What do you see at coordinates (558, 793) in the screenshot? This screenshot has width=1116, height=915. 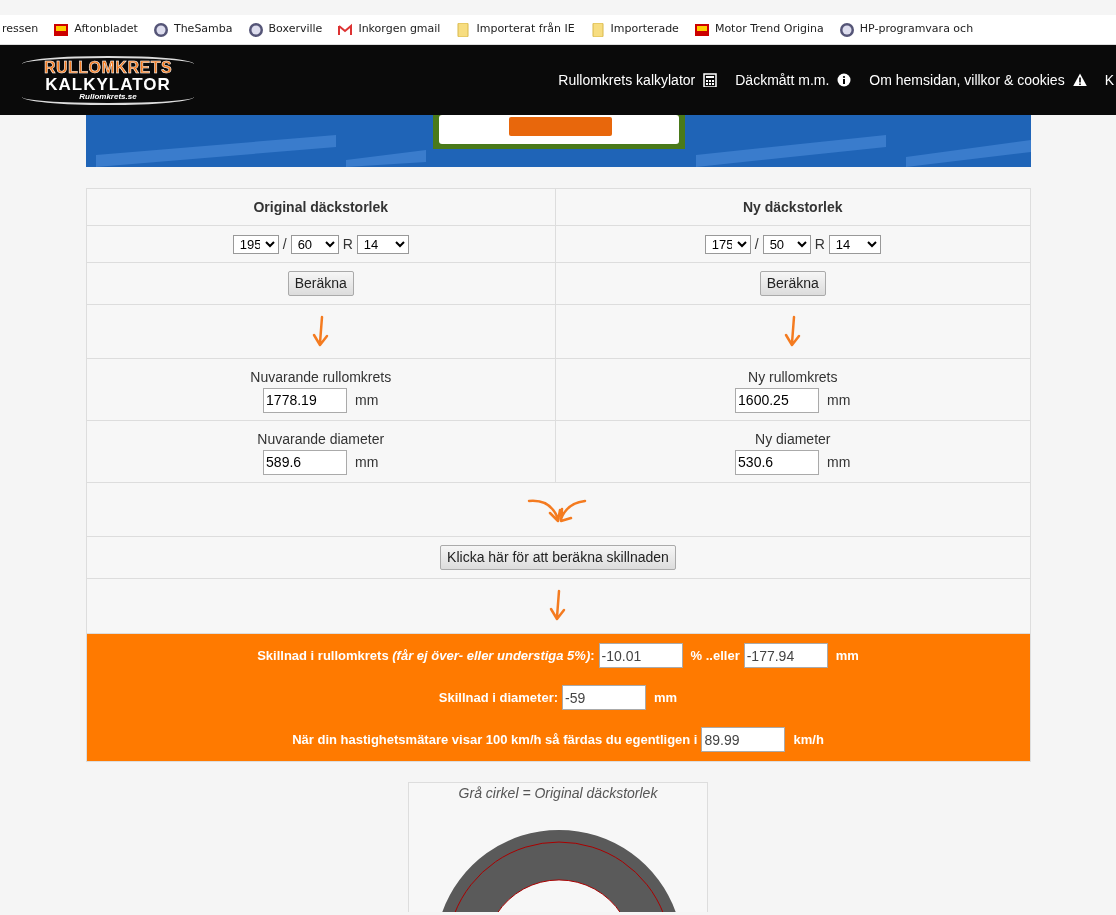 I see `diagram-caption: Grå cirkel = Original däckstorlek` at bounding box center [558, 793].